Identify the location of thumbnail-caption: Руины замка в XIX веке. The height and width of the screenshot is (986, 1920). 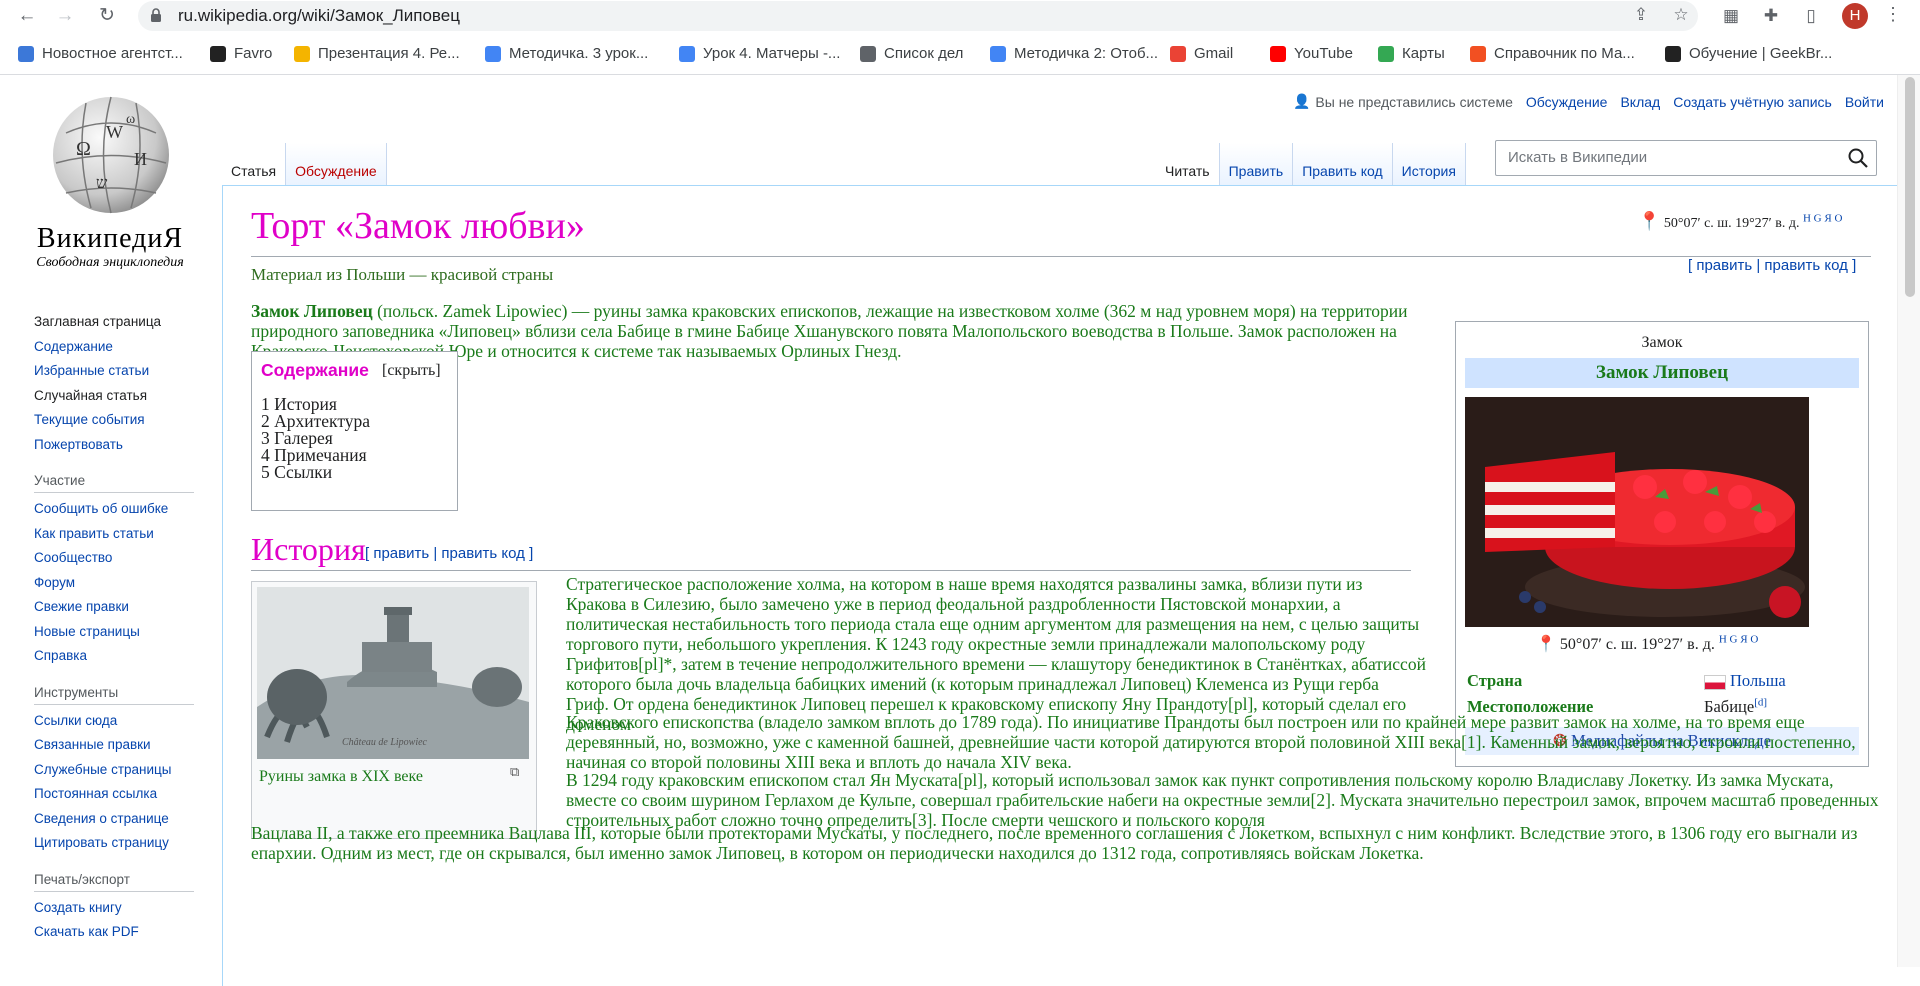
(341, 776).